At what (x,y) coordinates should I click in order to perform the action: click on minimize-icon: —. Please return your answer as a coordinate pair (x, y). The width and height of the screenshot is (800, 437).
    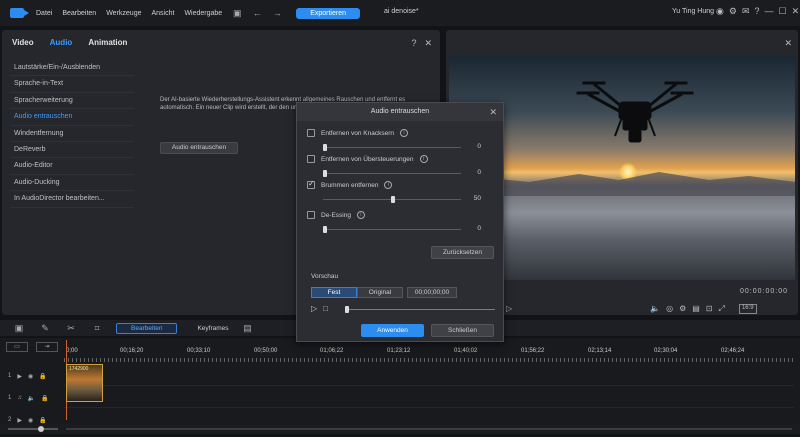
    Looking at the image, I should click on (769, 11).